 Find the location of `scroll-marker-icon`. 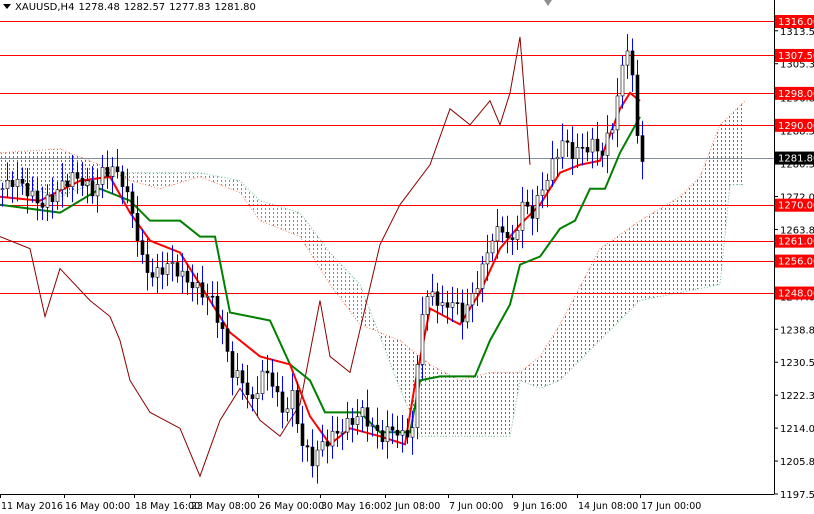

scroll-marker-icon is located at coordinates (548, 3).